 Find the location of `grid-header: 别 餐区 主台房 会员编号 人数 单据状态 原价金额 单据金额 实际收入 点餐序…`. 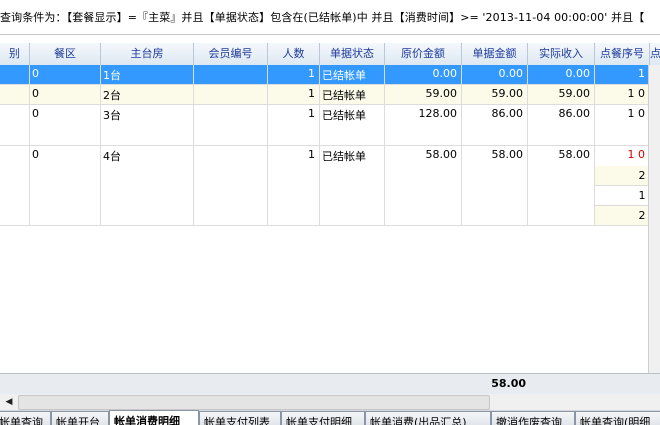

grid-header: 别 餐区 主台房 会员编号 人数 单据状态 原价金额 单据金额 实际收入 点餐序… is located at coordinates (330, 54).